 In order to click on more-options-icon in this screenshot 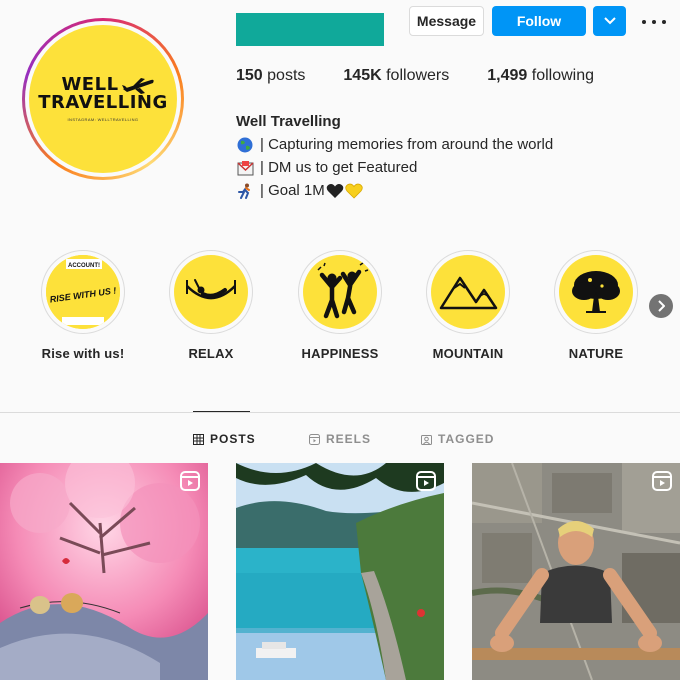, I will do `click(654, 22)`.